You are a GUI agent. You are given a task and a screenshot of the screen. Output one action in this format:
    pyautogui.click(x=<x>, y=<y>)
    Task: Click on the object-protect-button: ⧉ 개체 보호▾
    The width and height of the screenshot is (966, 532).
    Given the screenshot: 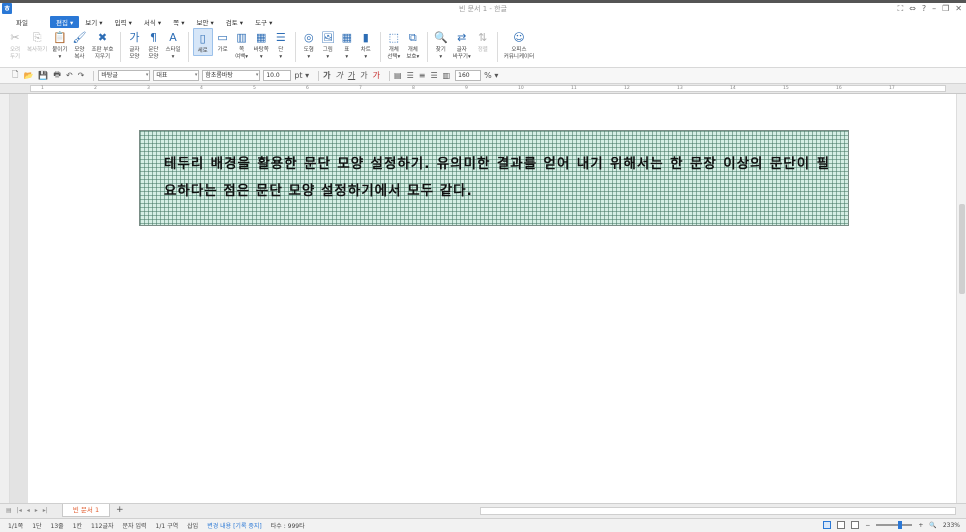 What is the action you would take?
    pyautogui.click(x=413, y=44)
    